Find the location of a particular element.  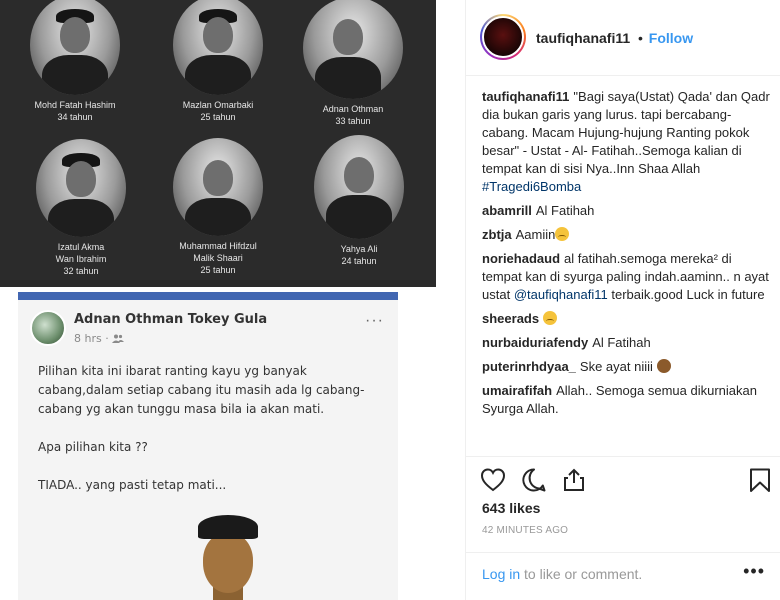

comment-username: puterinrhdyaa_ is located at coordinates (529, 366).